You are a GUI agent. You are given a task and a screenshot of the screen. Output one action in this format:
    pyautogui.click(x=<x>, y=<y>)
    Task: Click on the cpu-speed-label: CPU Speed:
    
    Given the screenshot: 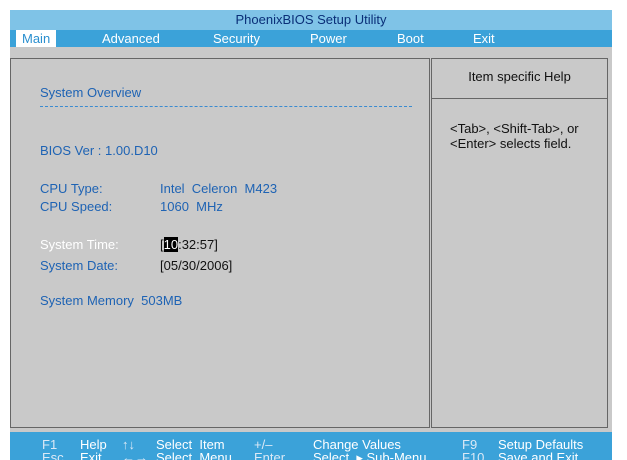 What is the action you would take?
    pyautogui.click(x=76, y=206)
    